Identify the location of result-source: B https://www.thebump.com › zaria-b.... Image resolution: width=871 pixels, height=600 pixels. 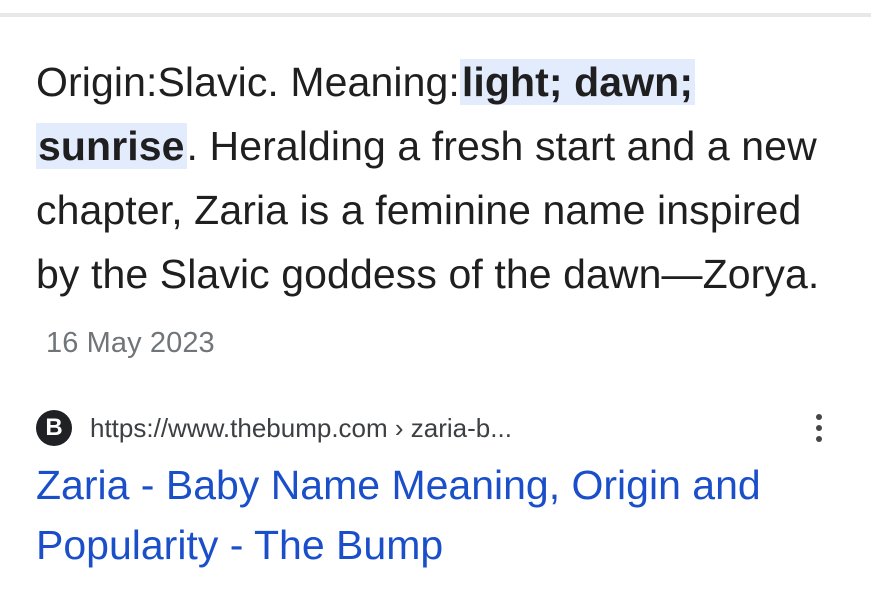
(436, 428).